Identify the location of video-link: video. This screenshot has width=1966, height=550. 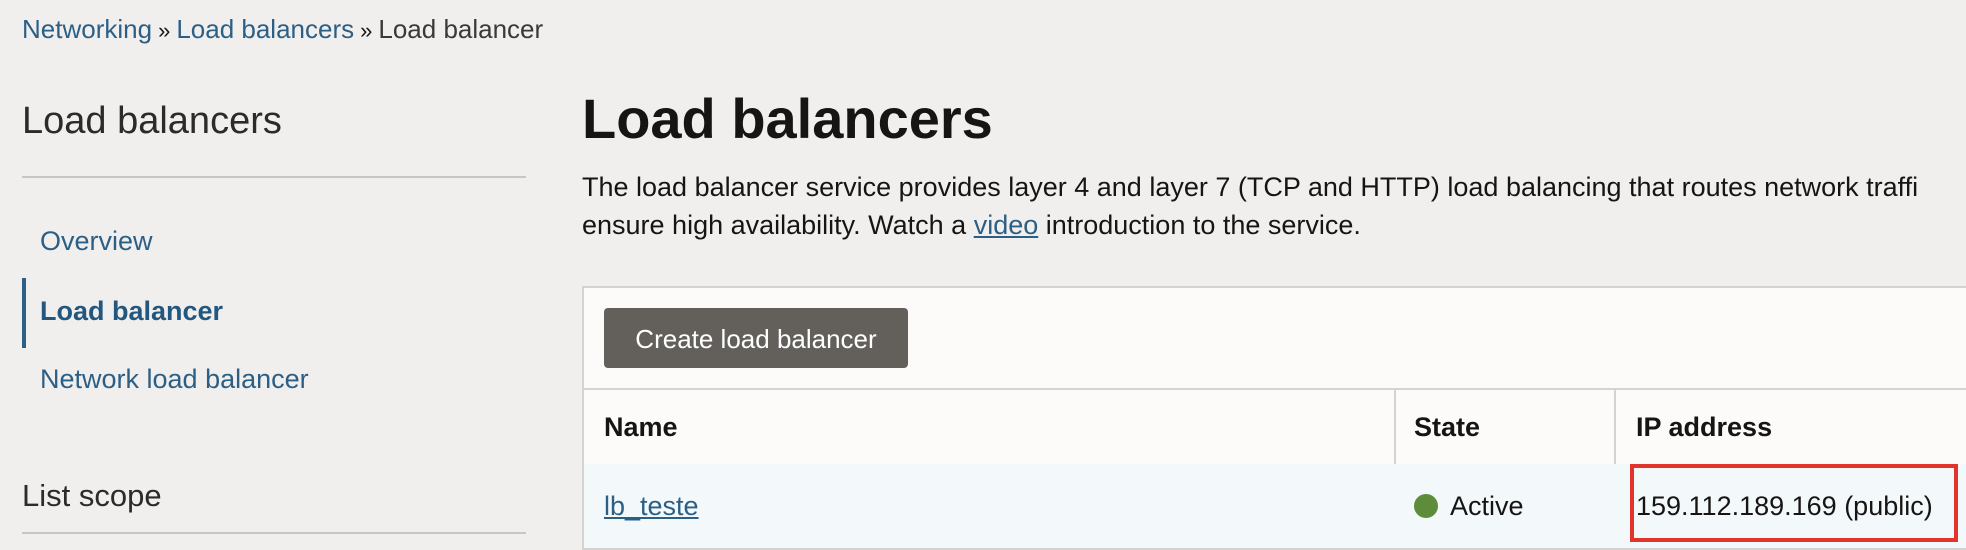
(1006, 225).